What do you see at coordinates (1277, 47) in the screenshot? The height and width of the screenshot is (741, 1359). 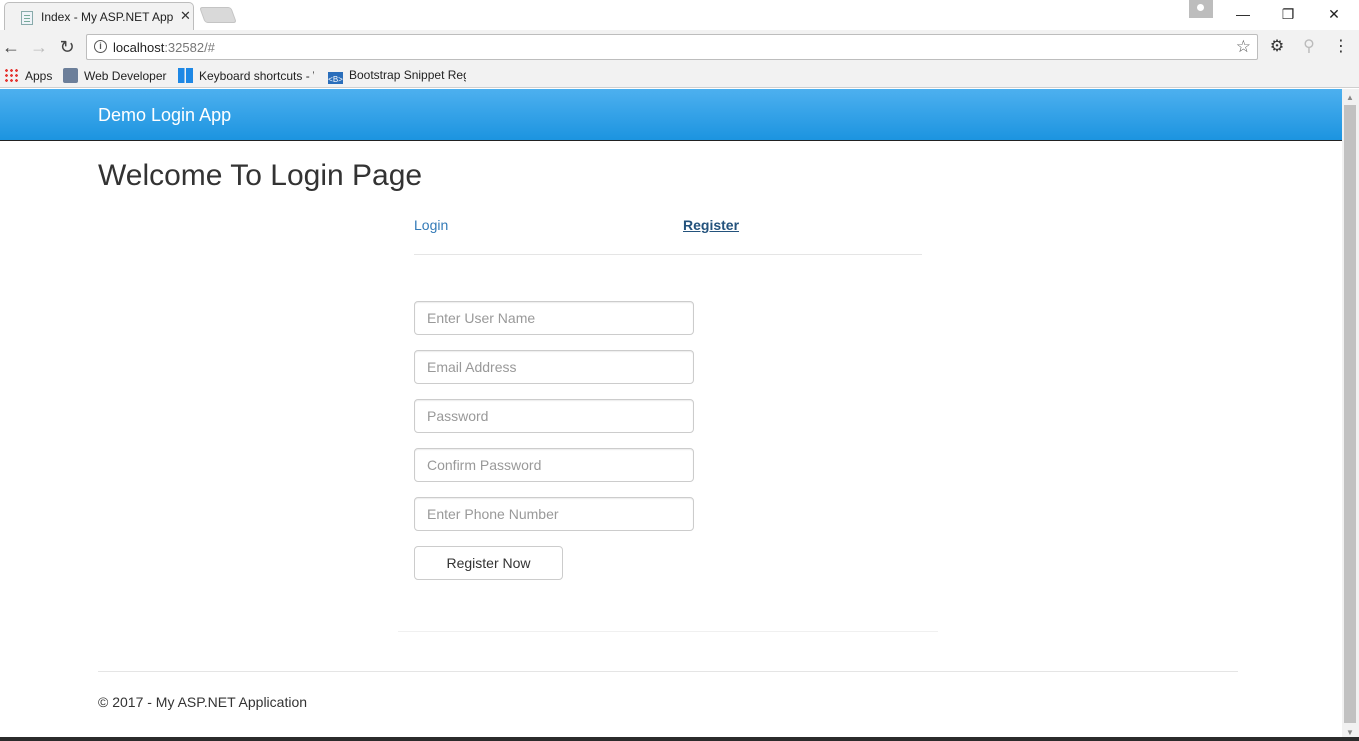 I see `settings-extension-icon: ⚙` at bounding box center [1277, 47].